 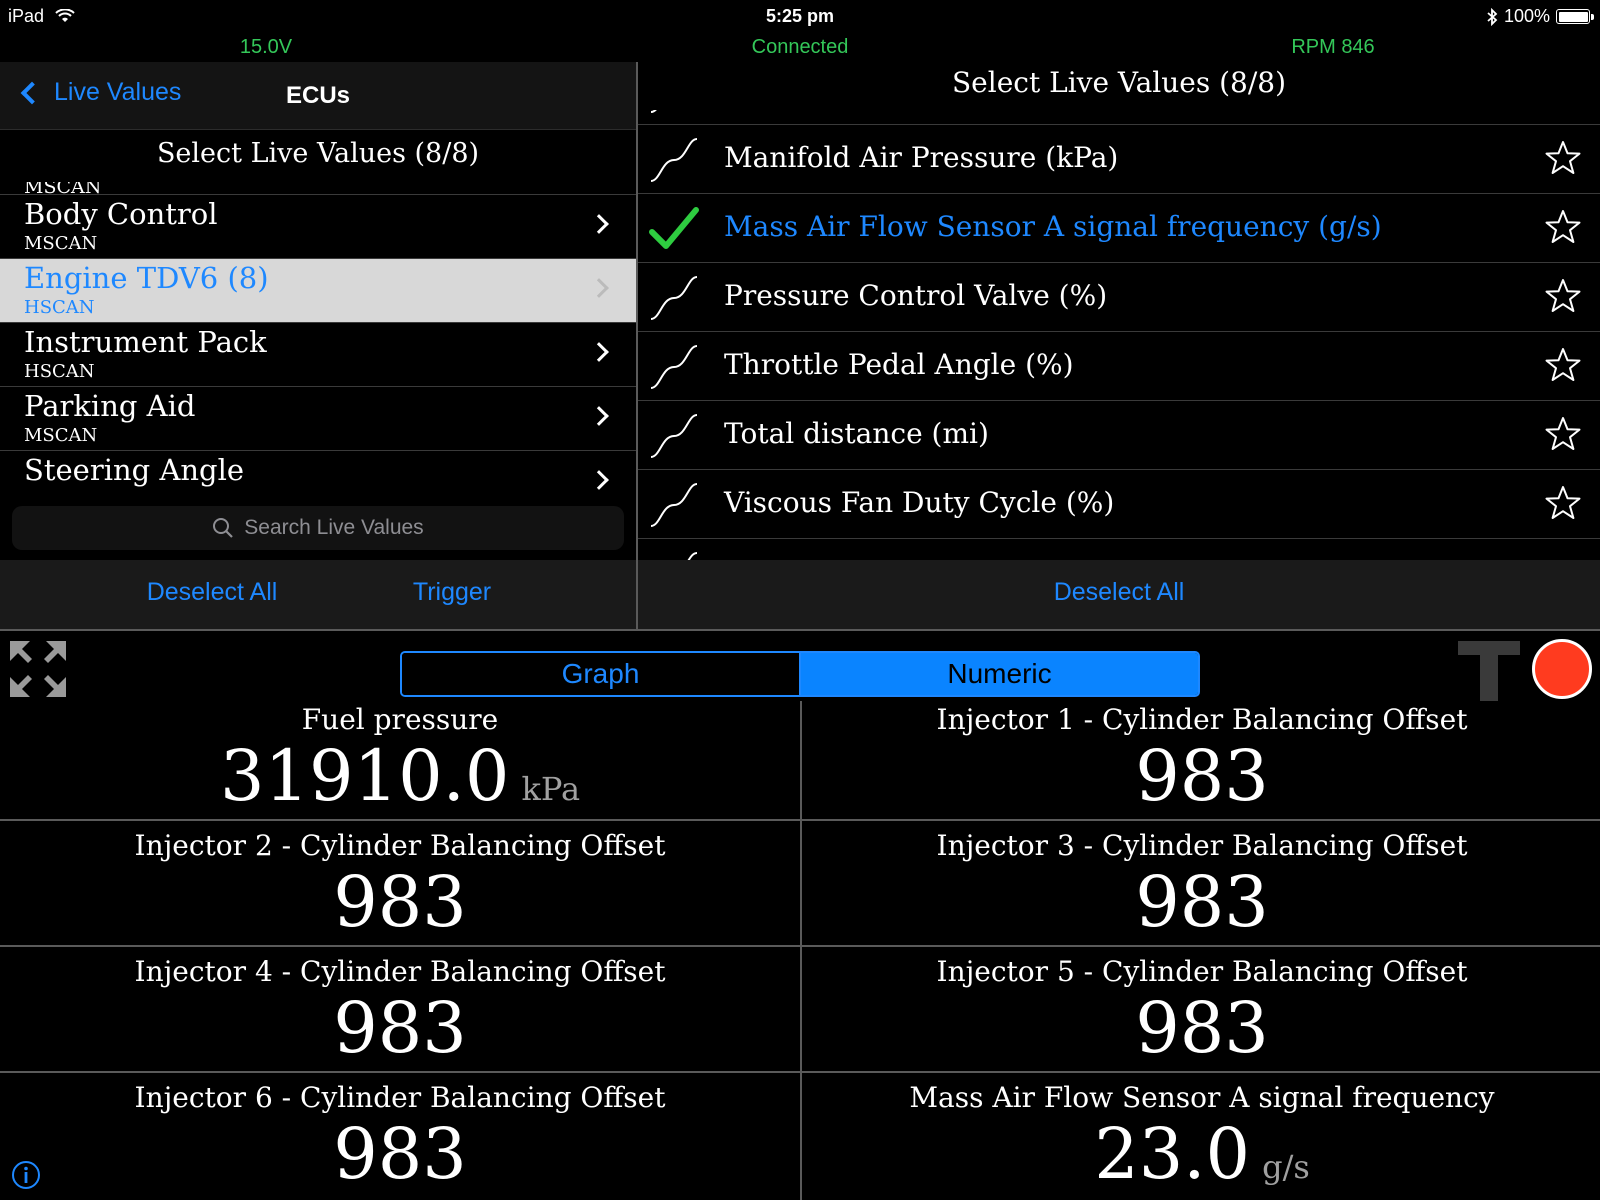 I want to click on live-value-label: Pressure Control Valve (%), so click(x=916, y=295).